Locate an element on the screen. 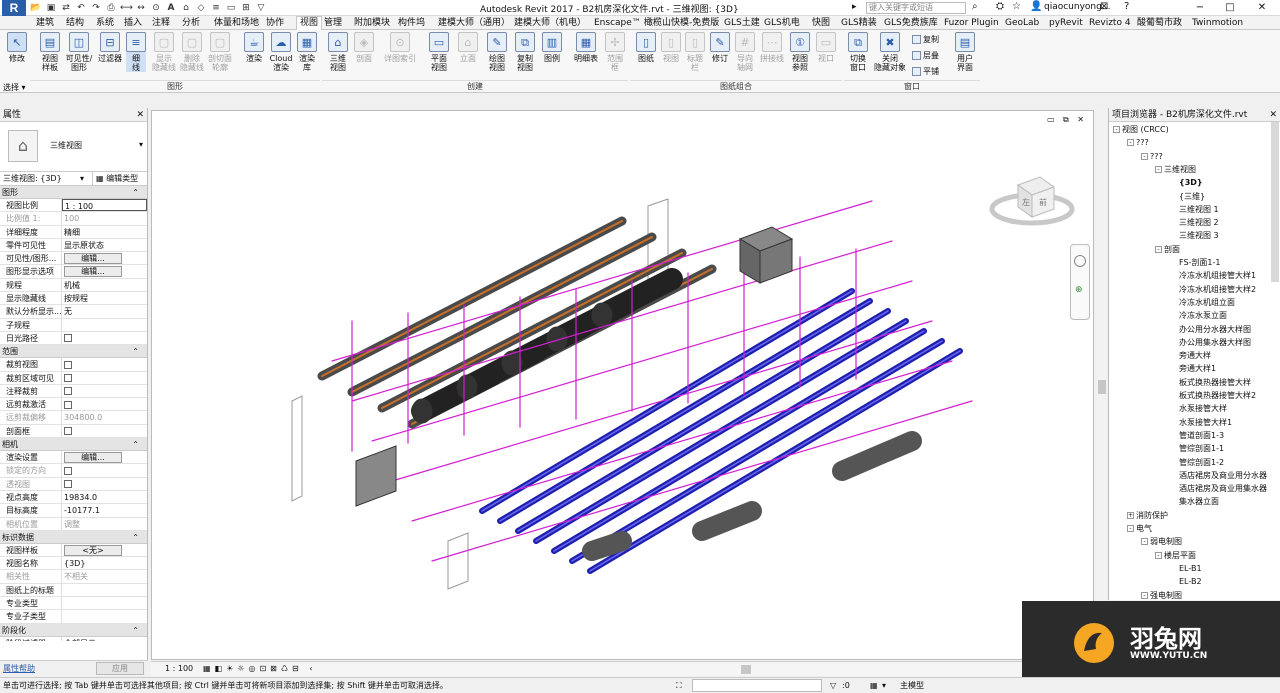 This screenshot has width=1280, height=693. tab-4: 注释 is located at coordinates (161, 23).